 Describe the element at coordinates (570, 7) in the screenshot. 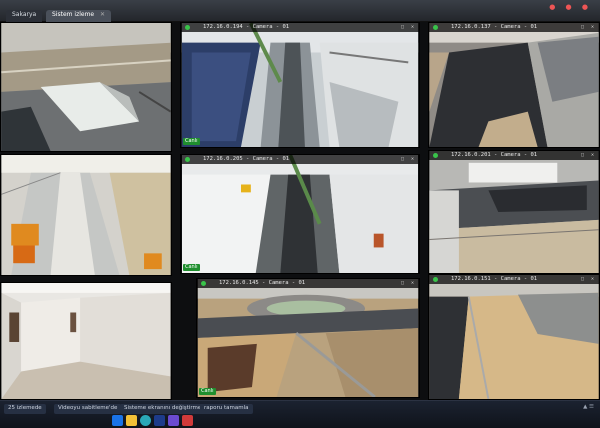

I see `window-controls: ● ● ●` at that location.